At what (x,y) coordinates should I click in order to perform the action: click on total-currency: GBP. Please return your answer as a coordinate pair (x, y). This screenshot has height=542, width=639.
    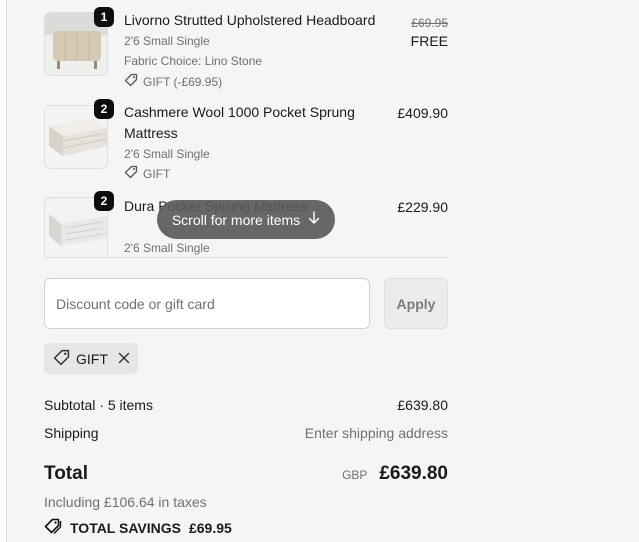
    Looking at the image, I should click on (355, 475).